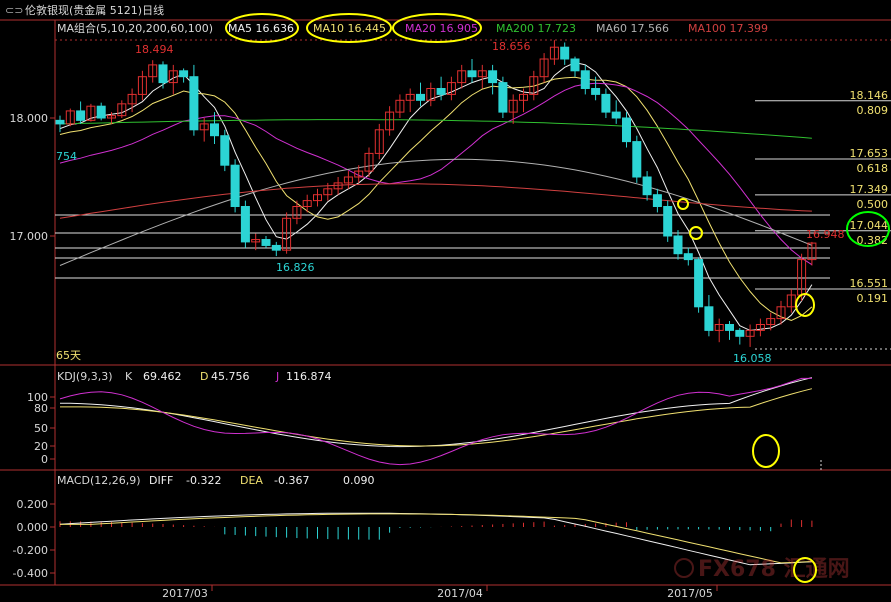 Image resolution: width=891 pixels, height=602 pixels. What do you see at coordinates (44, 459) in the screenshot?
I see `y-tick-label: 0` at bounding box center [44, 459].